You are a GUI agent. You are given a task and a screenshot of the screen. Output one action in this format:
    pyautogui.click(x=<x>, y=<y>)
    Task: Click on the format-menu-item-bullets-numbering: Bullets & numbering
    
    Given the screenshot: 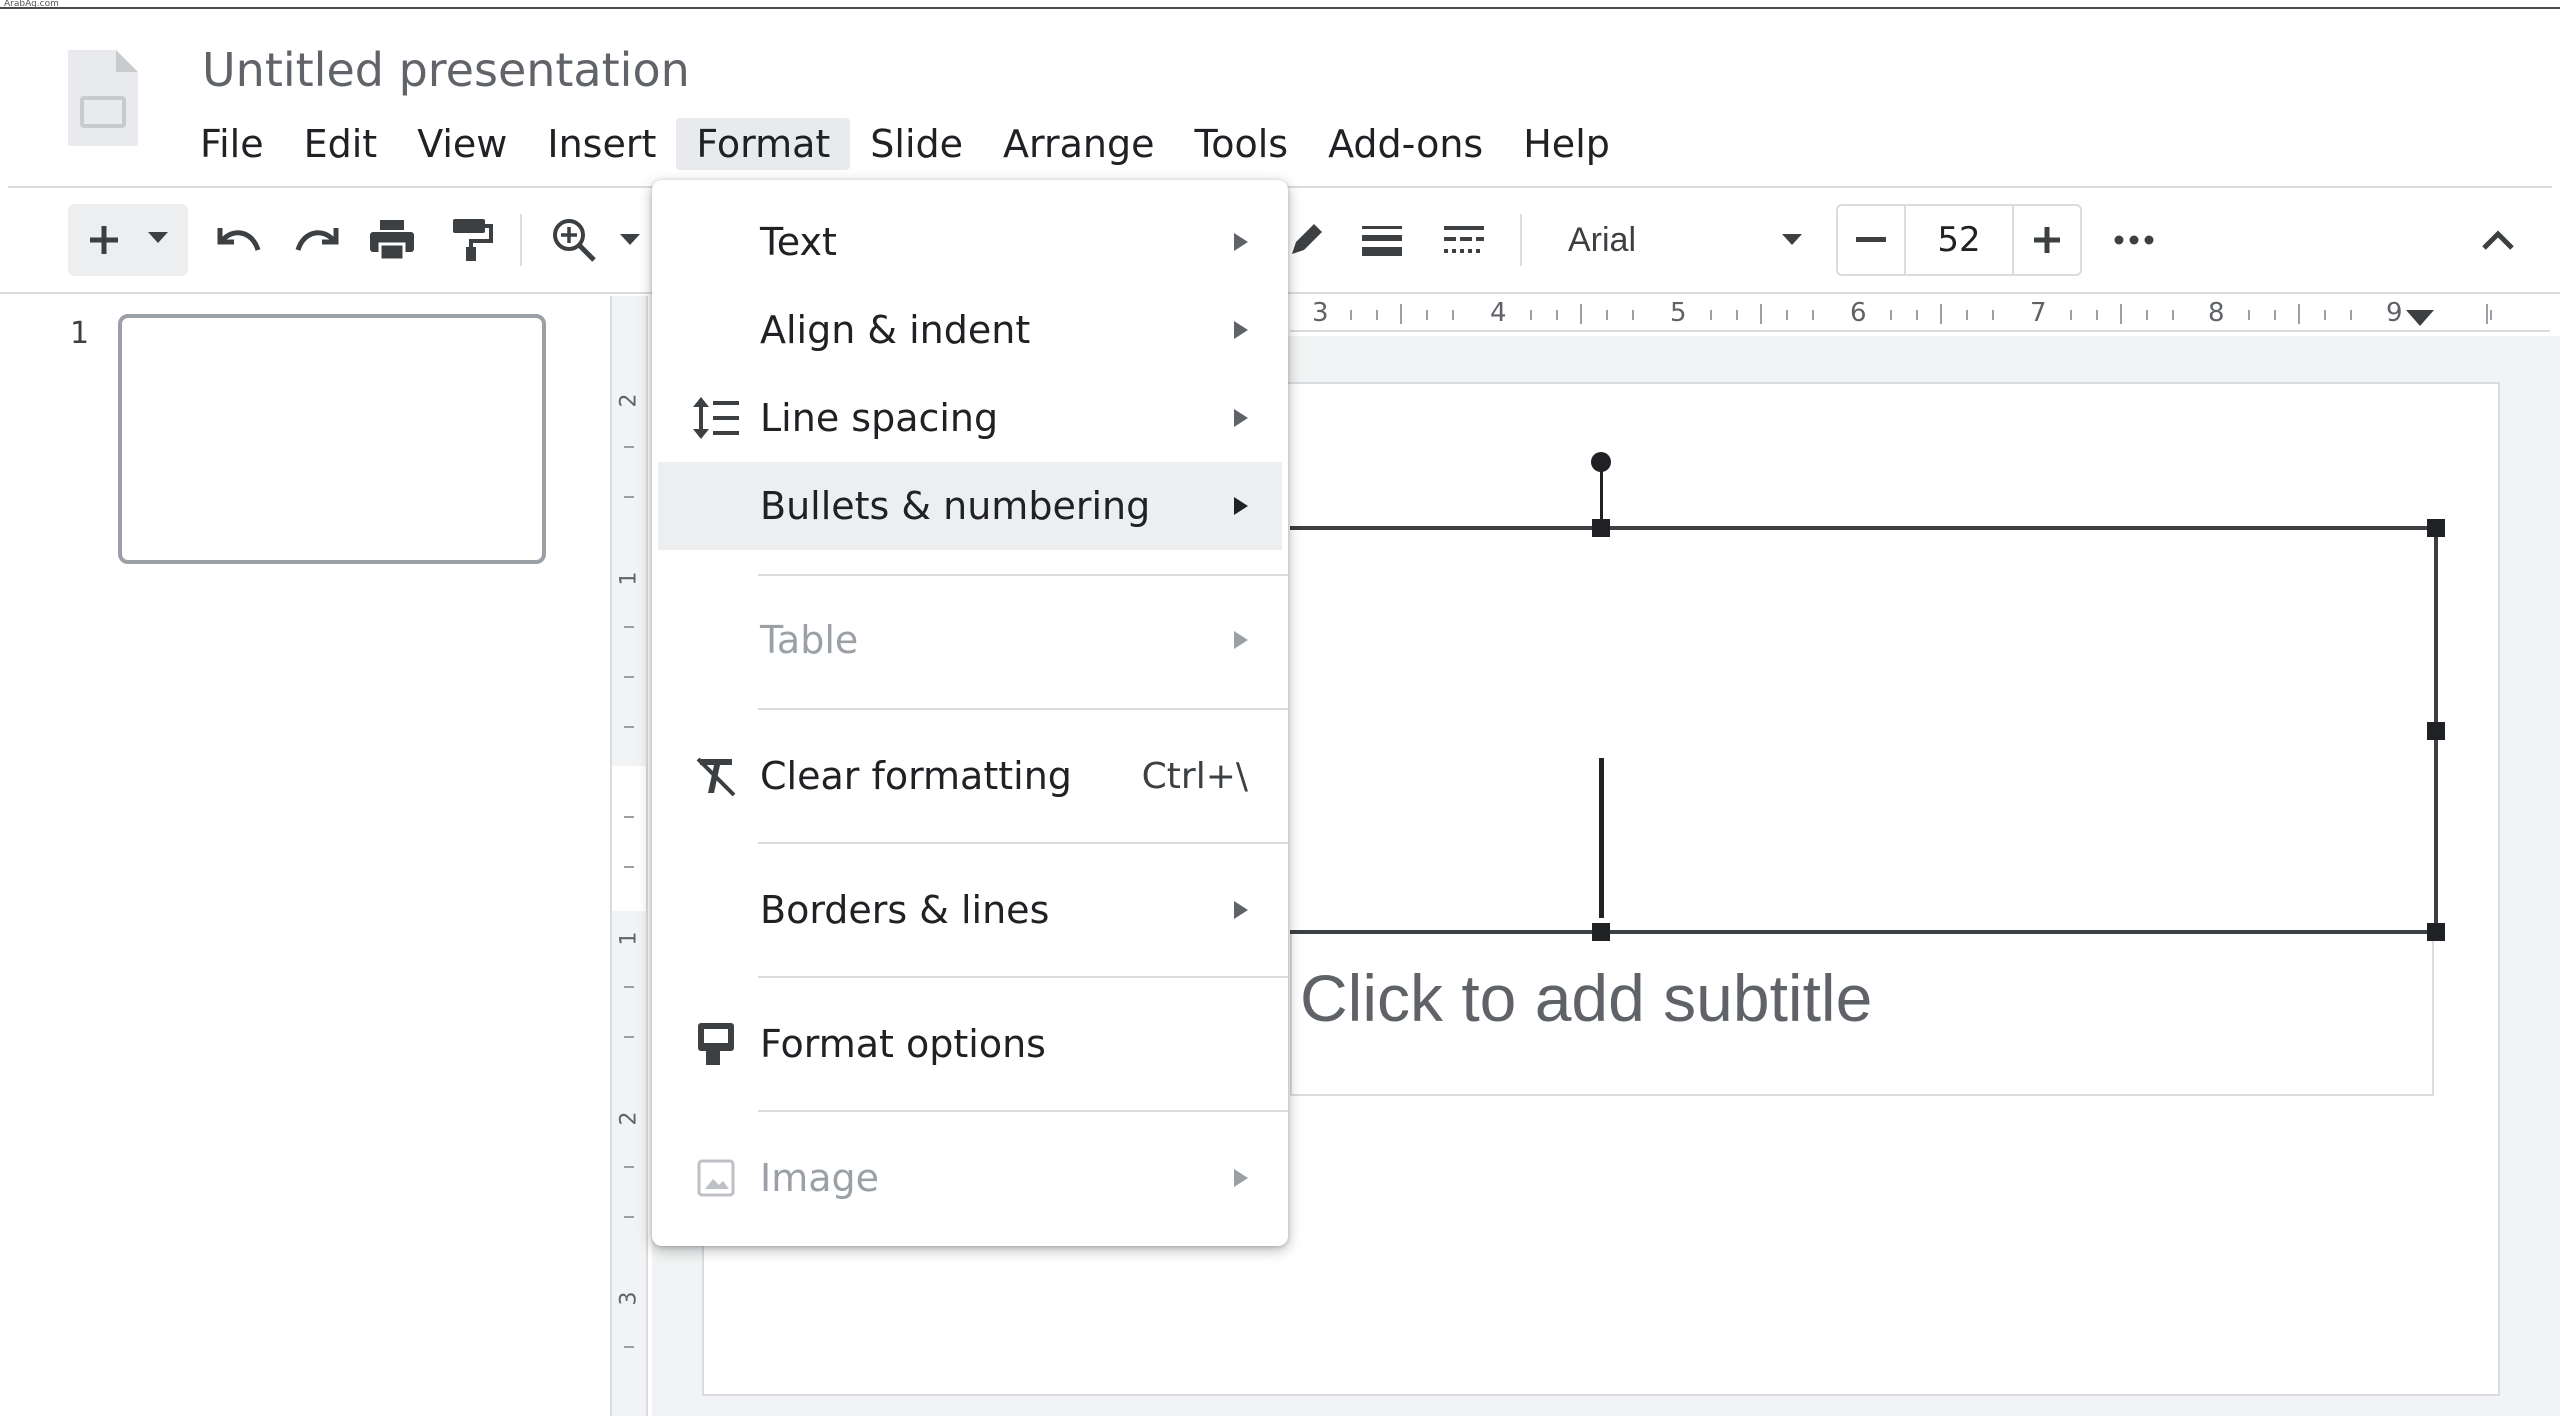 What is the action you would take?
    pyautogui.click(x=970, y=506)
    